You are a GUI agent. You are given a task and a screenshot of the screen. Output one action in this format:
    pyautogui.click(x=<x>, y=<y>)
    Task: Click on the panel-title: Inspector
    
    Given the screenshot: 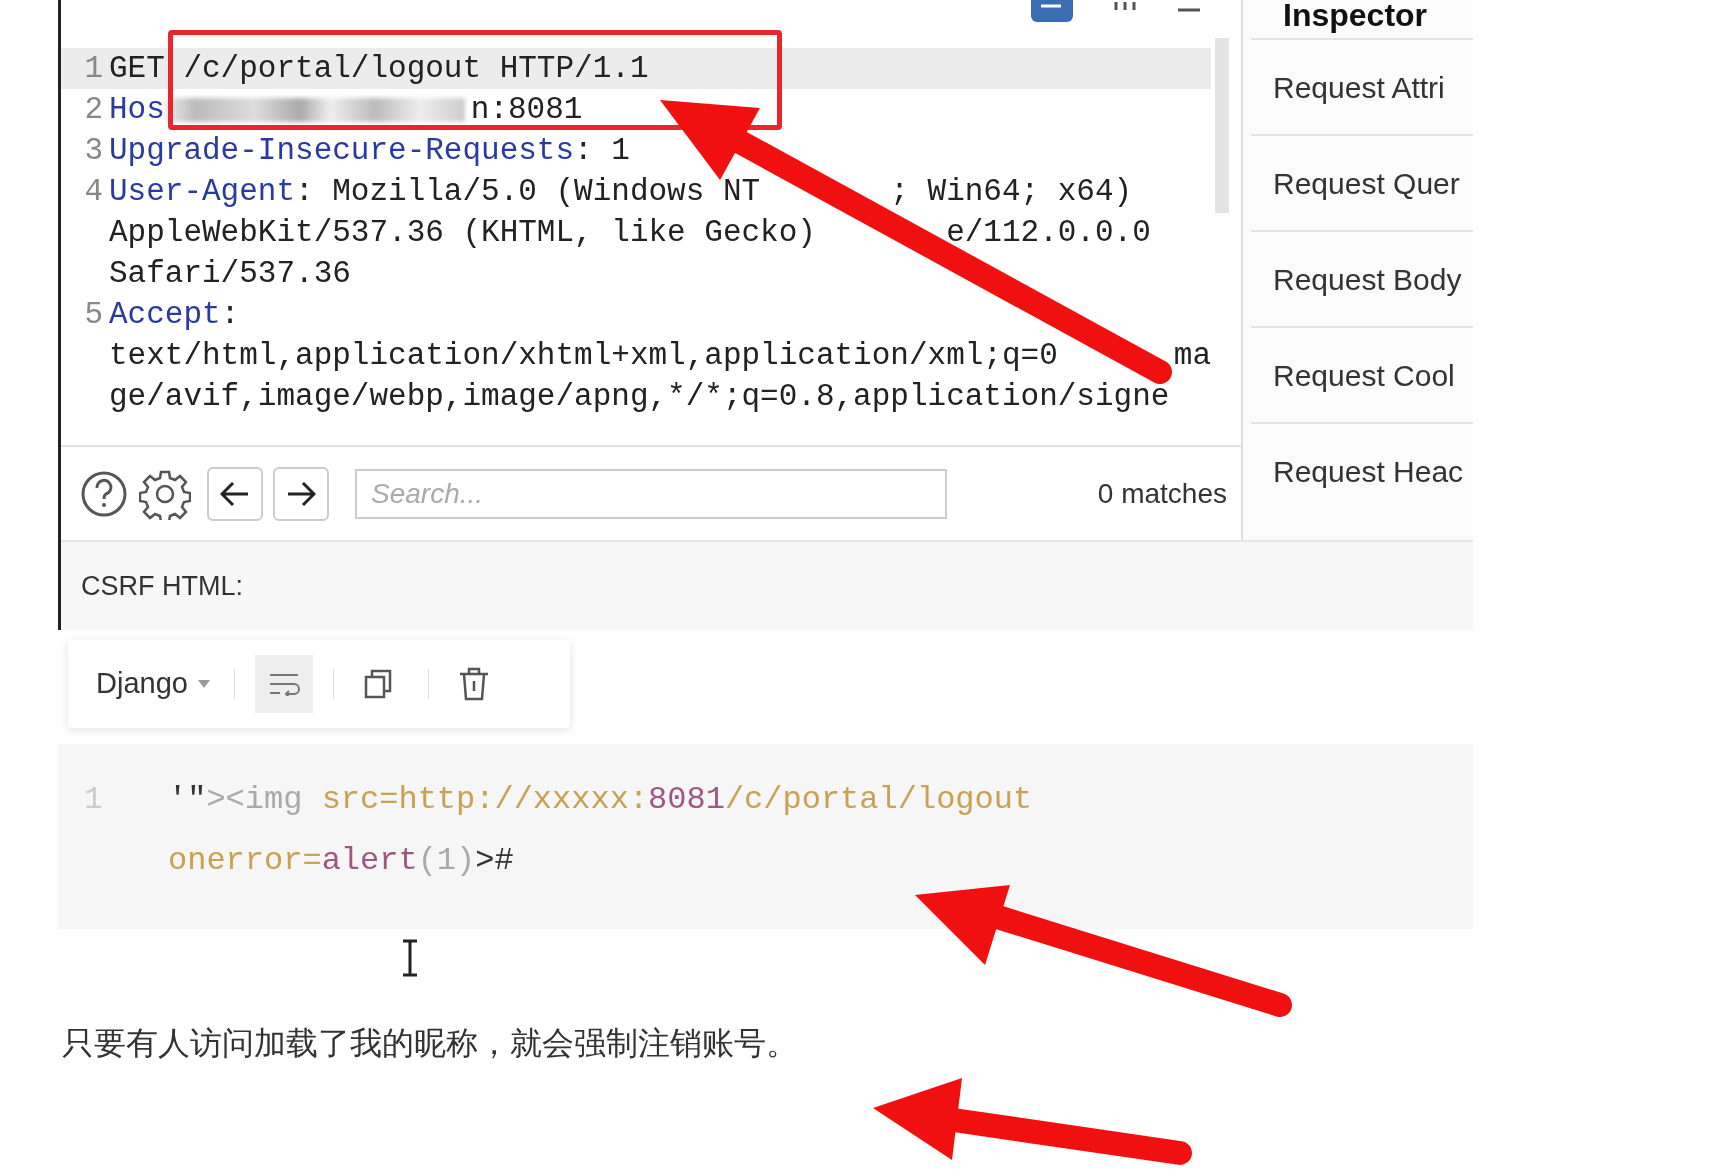 What is the action you would take?
    pyautogui.click(x=1355, y=17)
    